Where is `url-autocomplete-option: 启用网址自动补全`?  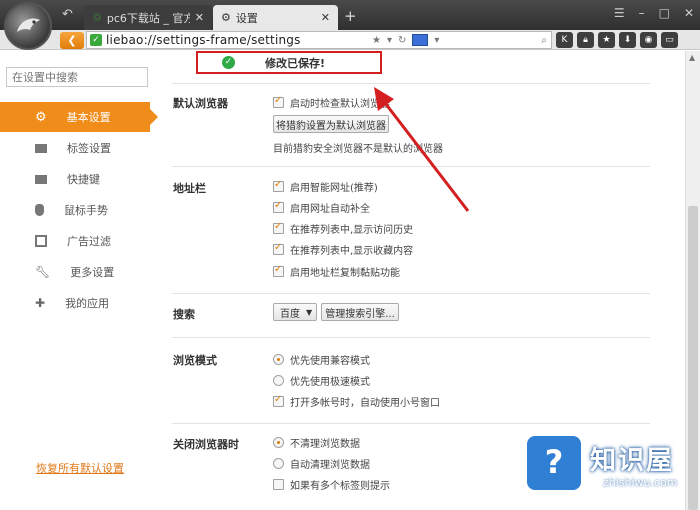 url-autocomplete-option: 启用网址自动补全 is located at coordinates (321, 207).